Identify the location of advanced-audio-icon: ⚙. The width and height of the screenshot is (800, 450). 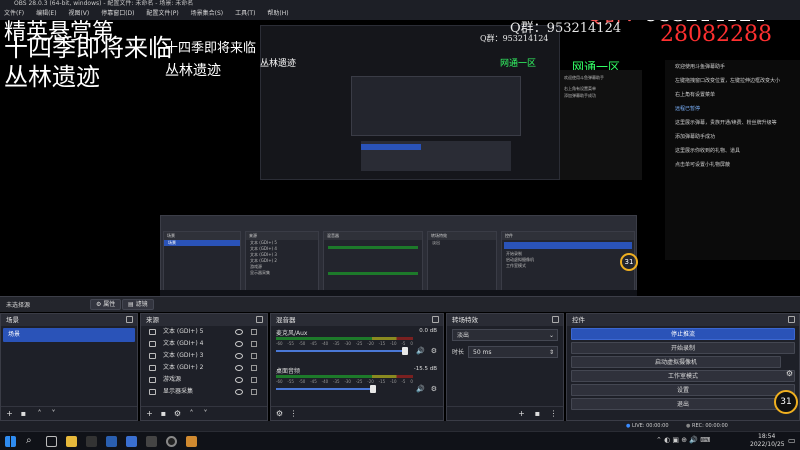
(279, 413).